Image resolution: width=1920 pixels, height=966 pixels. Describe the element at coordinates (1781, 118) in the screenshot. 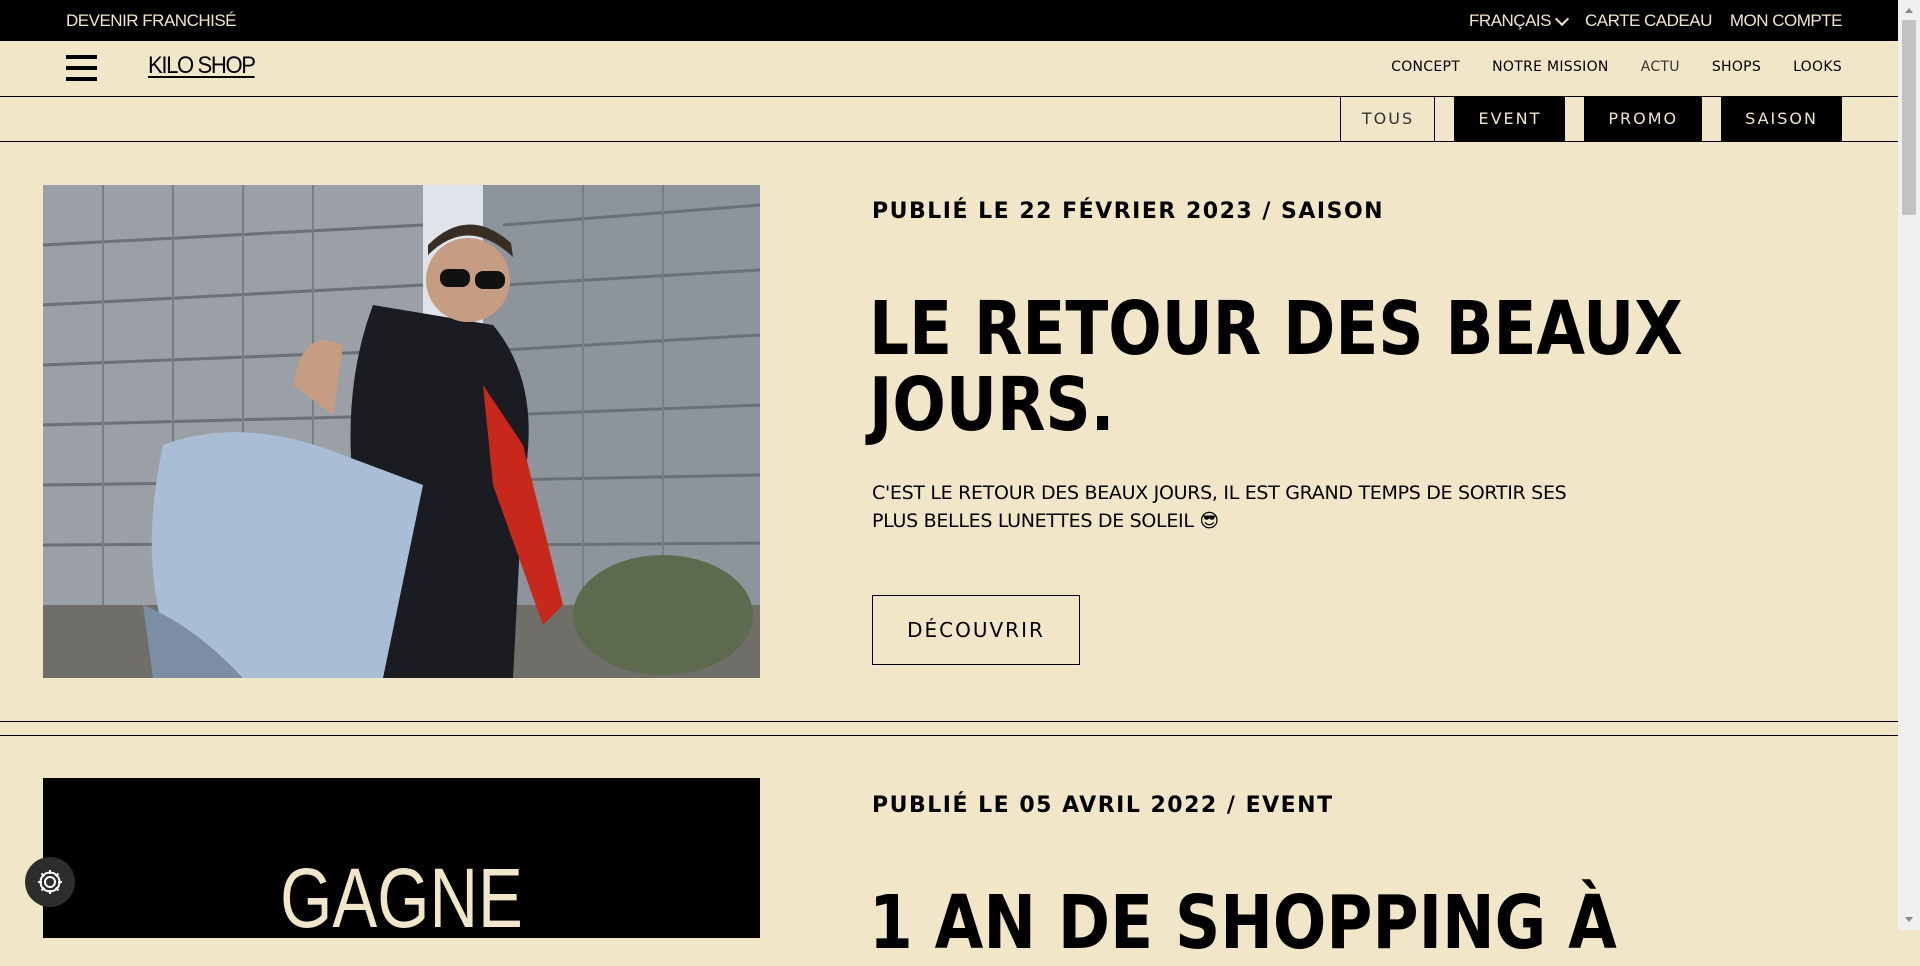

I see `filter-saison: SAISON` at that location.